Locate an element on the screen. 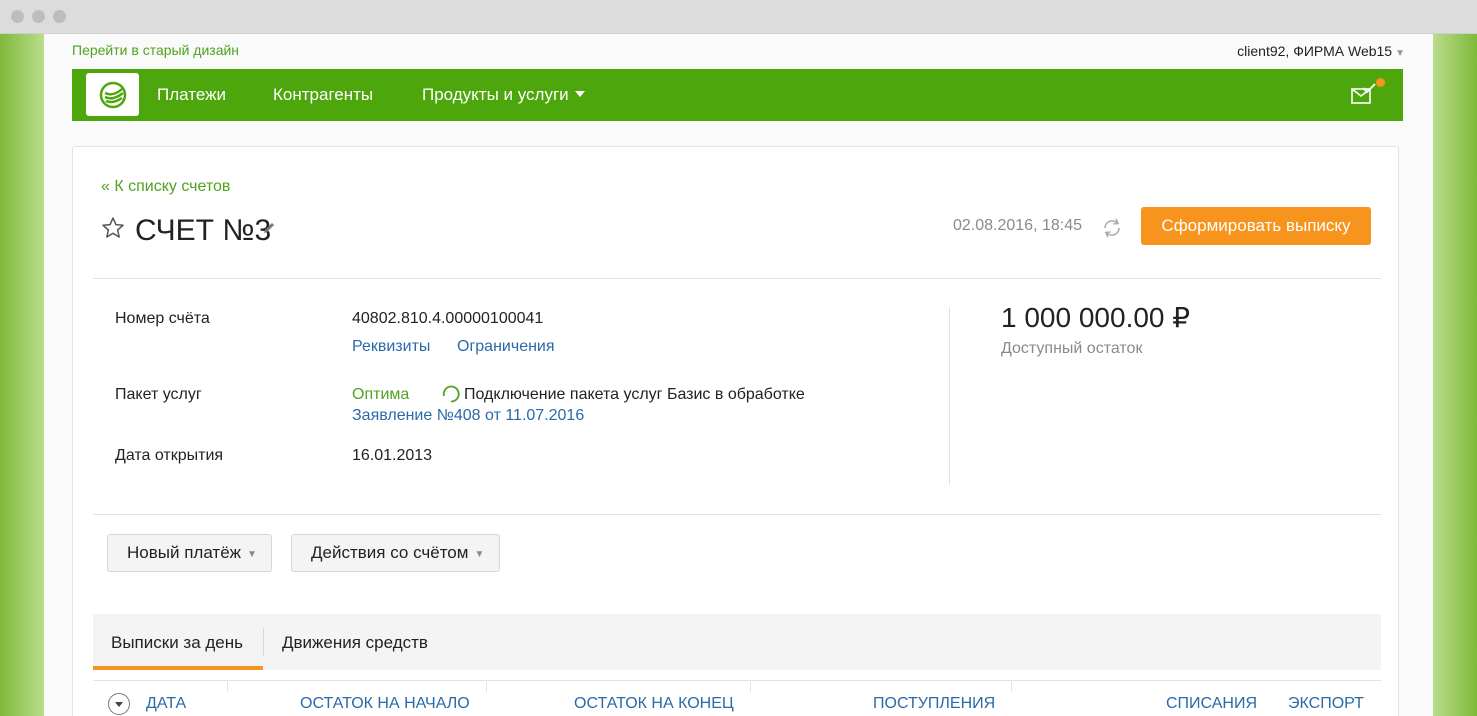 Image resolution: width=1477 pixels, height=716 pixels. column-header-receipts: ПОСТУПЛЕНИЯ is located at coordinates (934, 704).